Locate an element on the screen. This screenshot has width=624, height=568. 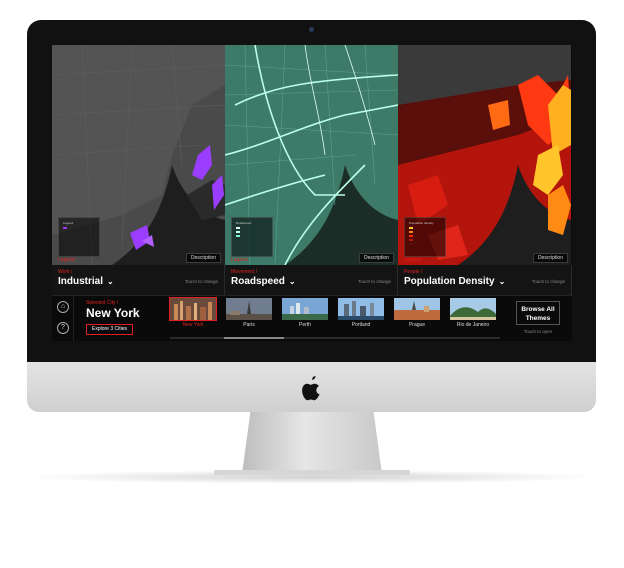
map-panel-roadspeed: Roadspeed Legend Description is located at coordinates (311, 155).